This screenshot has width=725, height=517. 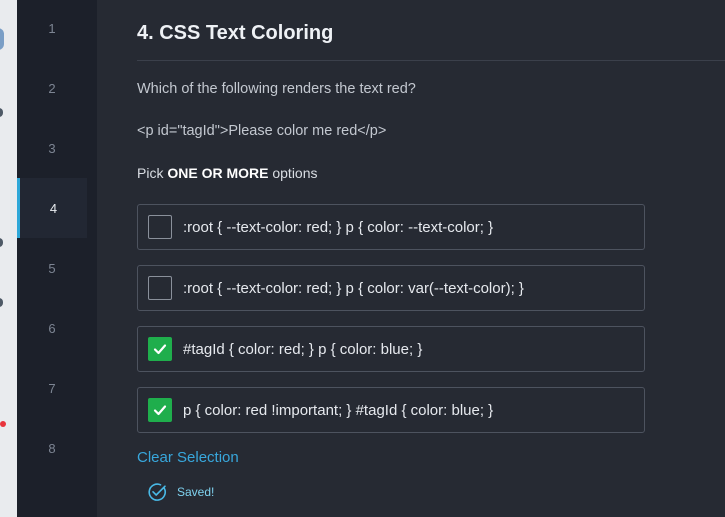 I want to click on background-window-edge, so click(x=8, y=258).